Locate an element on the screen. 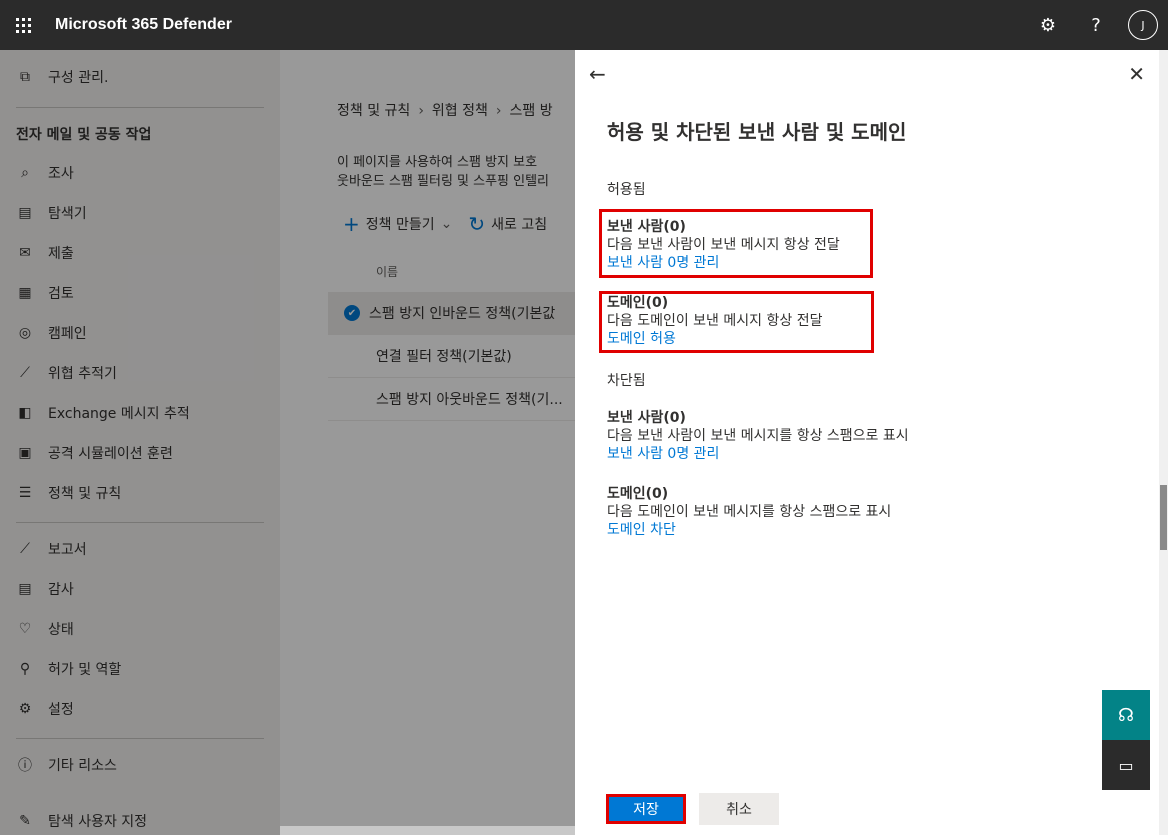 The width and height of the screenshot is (1168, 835). app-launcher-button is located at coordinates (23, 25).